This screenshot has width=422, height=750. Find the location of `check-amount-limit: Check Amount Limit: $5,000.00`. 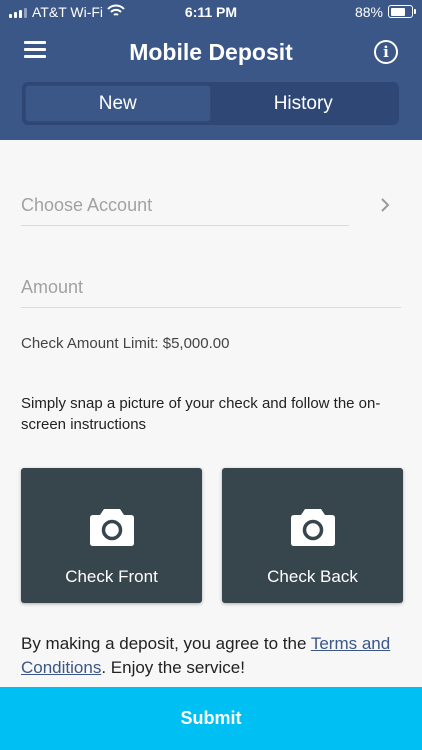

check-amount-limit: Check Amount Limit: $5,000.00 is located at coordinates (125, 343).